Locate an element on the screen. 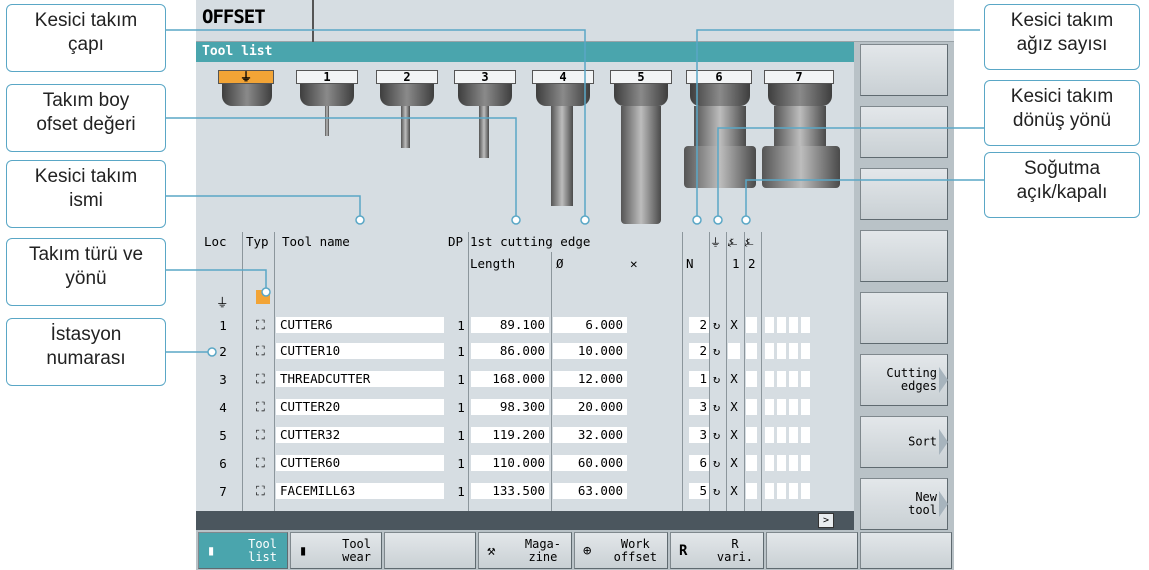 The image size is (1149, 570). spindle-slot: ⏚ is located at coordinates (246, 77).